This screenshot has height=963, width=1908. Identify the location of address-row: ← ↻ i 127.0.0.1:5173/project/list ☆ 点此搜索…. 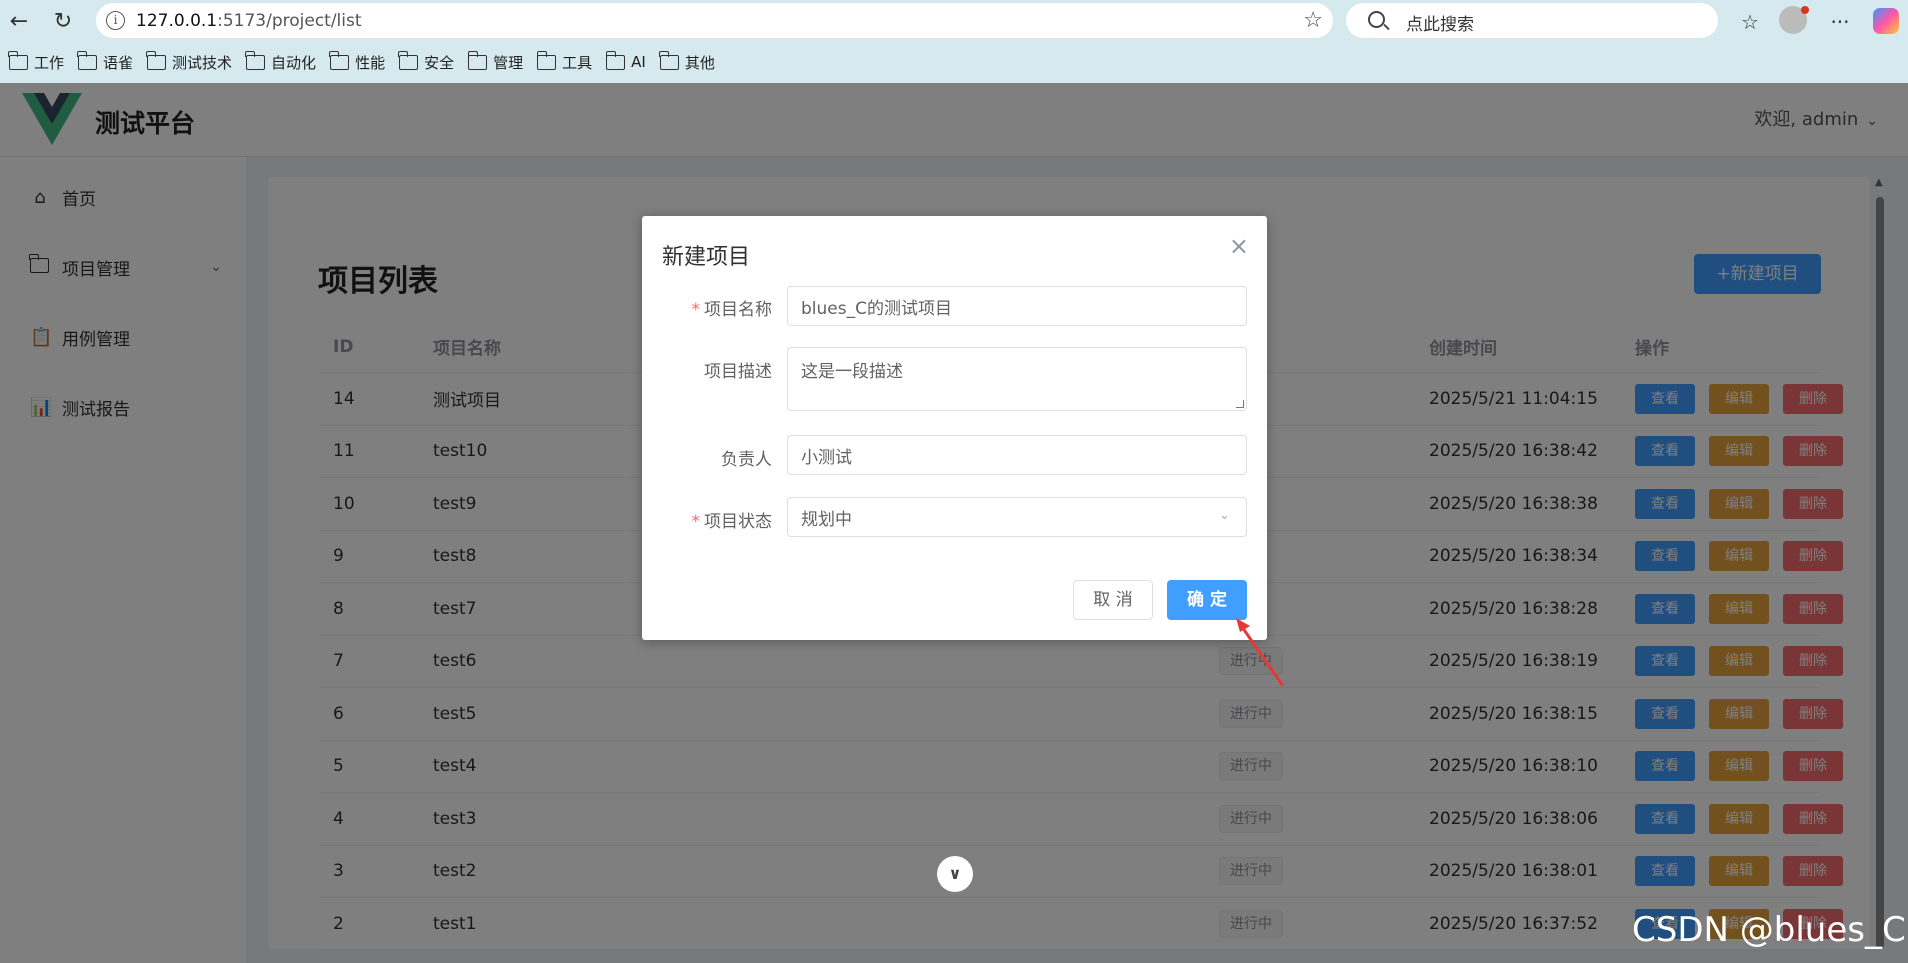
(954, 21).